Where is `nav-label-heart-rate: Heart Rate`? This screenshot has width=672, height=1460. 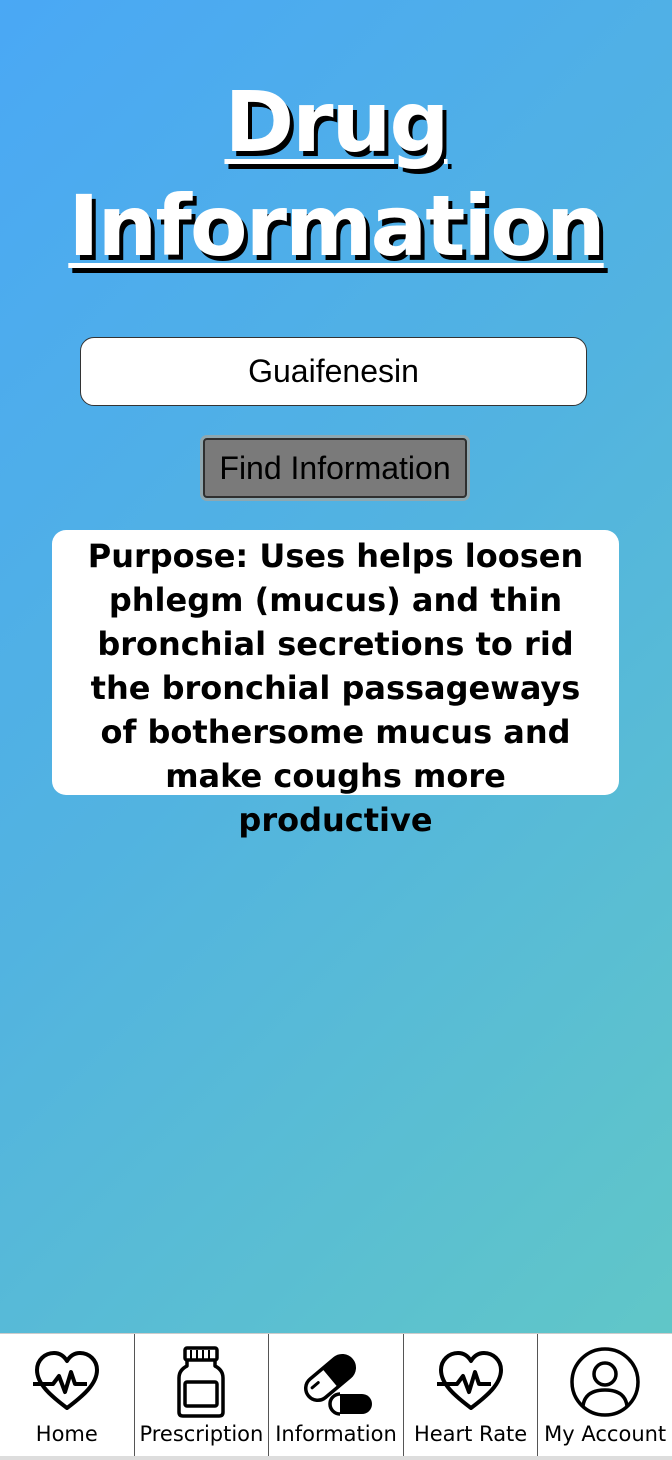 nav-label-heart-rate: Heart Rate is located at coordinates (470, 1434).